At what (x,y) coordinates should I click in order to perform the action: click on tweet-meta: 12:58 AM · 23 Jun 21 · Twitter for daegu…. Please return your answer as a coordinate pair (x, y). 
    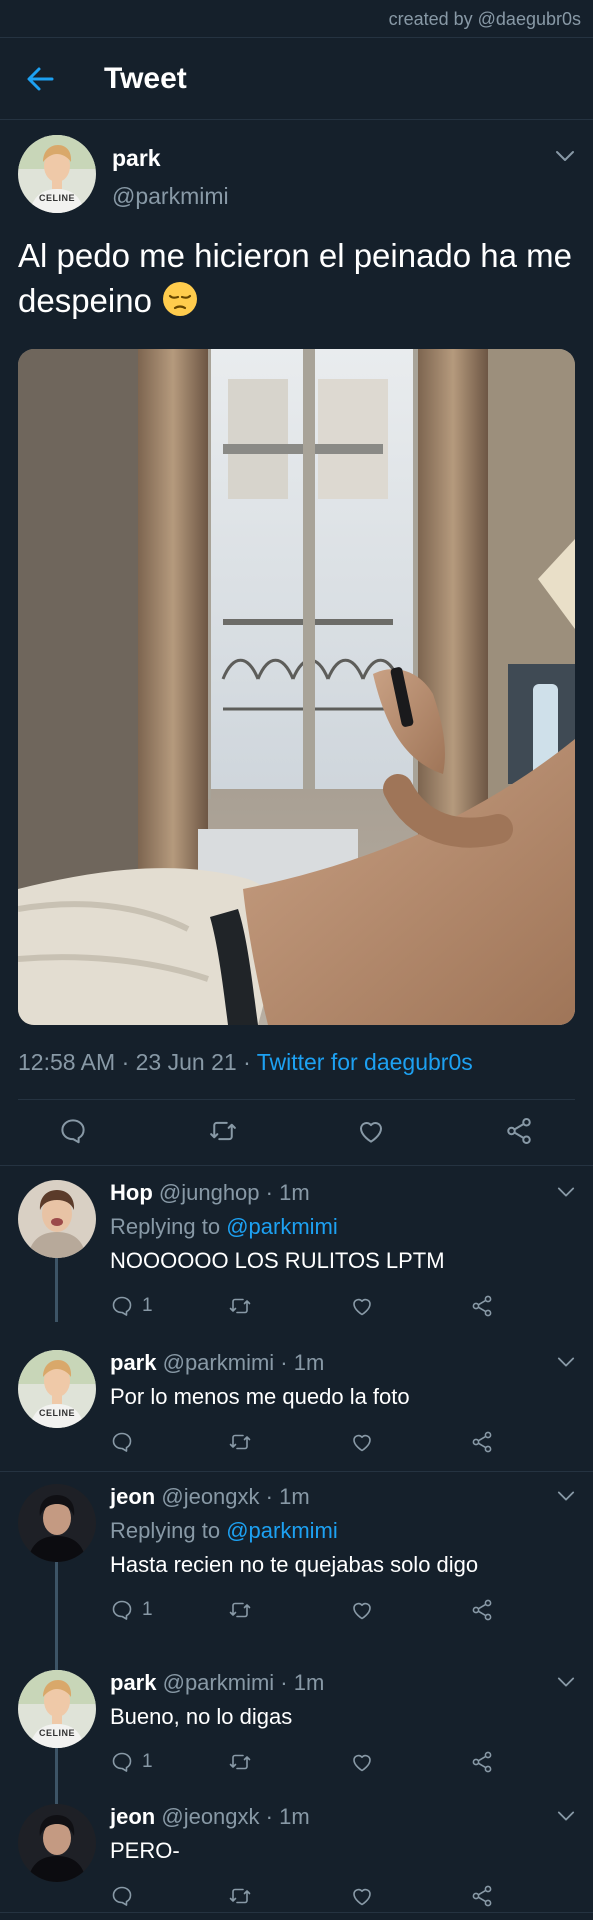
    Looking at the image, I should click on (245, 1062).